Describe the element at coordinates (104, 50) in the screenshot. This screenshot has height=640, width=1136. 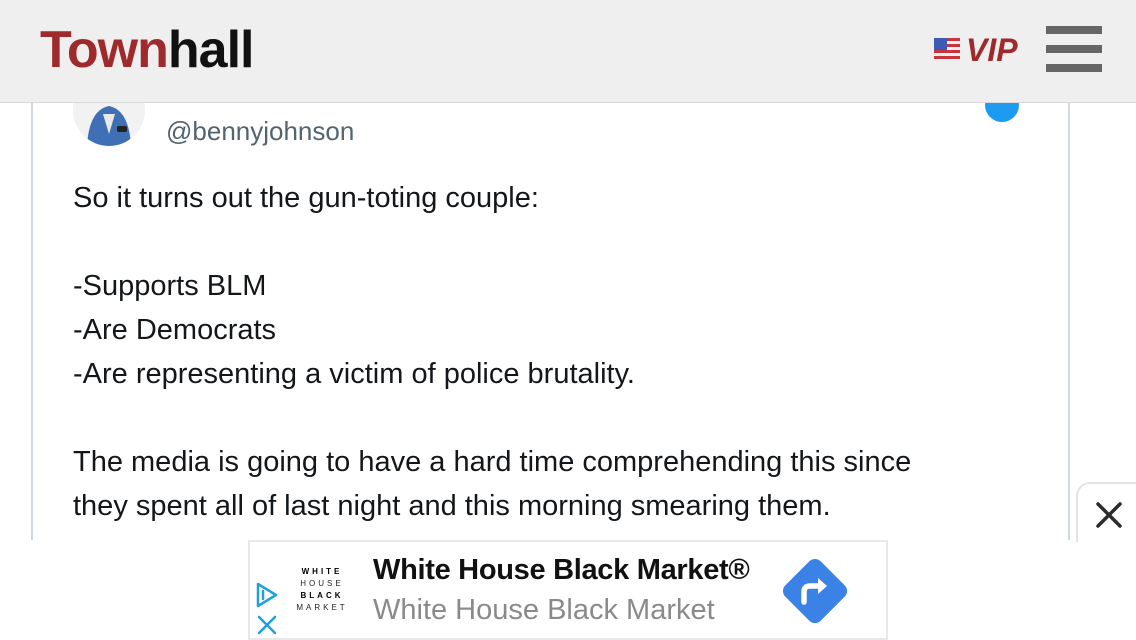
I see `logo-part-town: Town` at that location.